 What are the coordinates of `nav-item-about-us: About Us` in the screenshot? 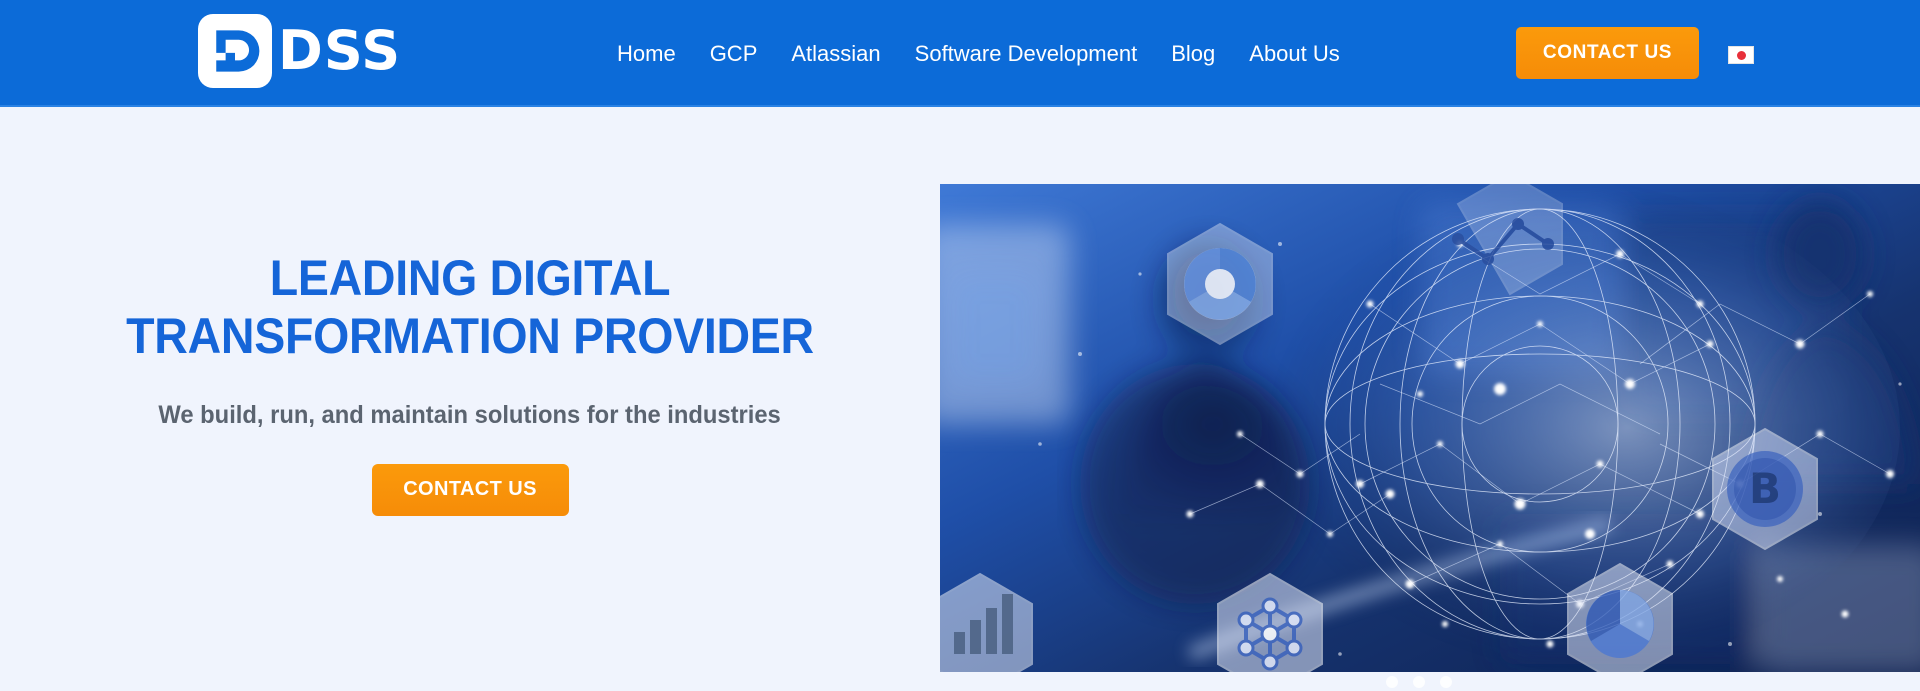 It's located at (1294, 53).